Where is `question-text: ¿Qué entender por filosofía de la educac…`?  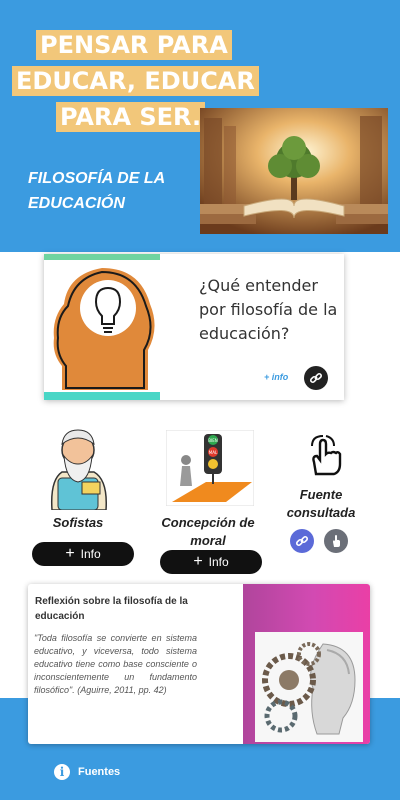 question-text: ¿Qué entender por filosofía de la educac… is located at coordinates (268, 309).